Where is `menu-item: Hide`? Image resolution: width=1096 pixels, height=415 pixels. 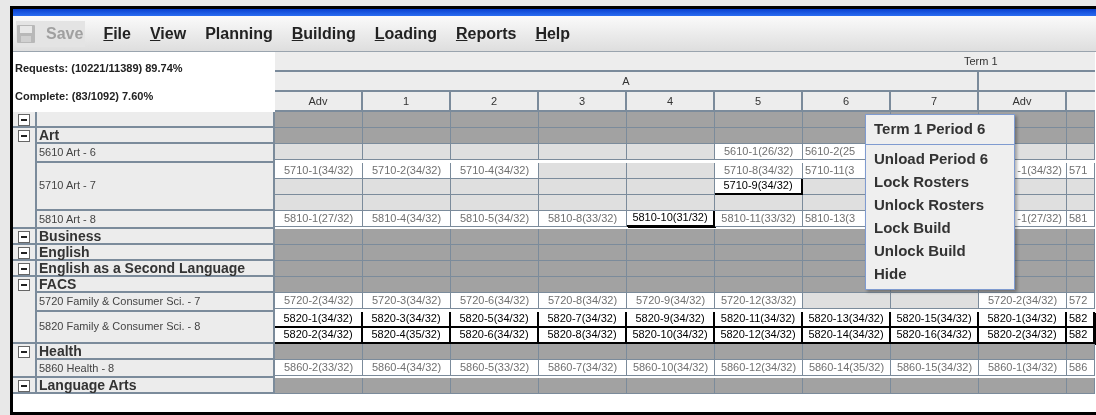 menu-item: Hide is located at coordinates (940, 274).